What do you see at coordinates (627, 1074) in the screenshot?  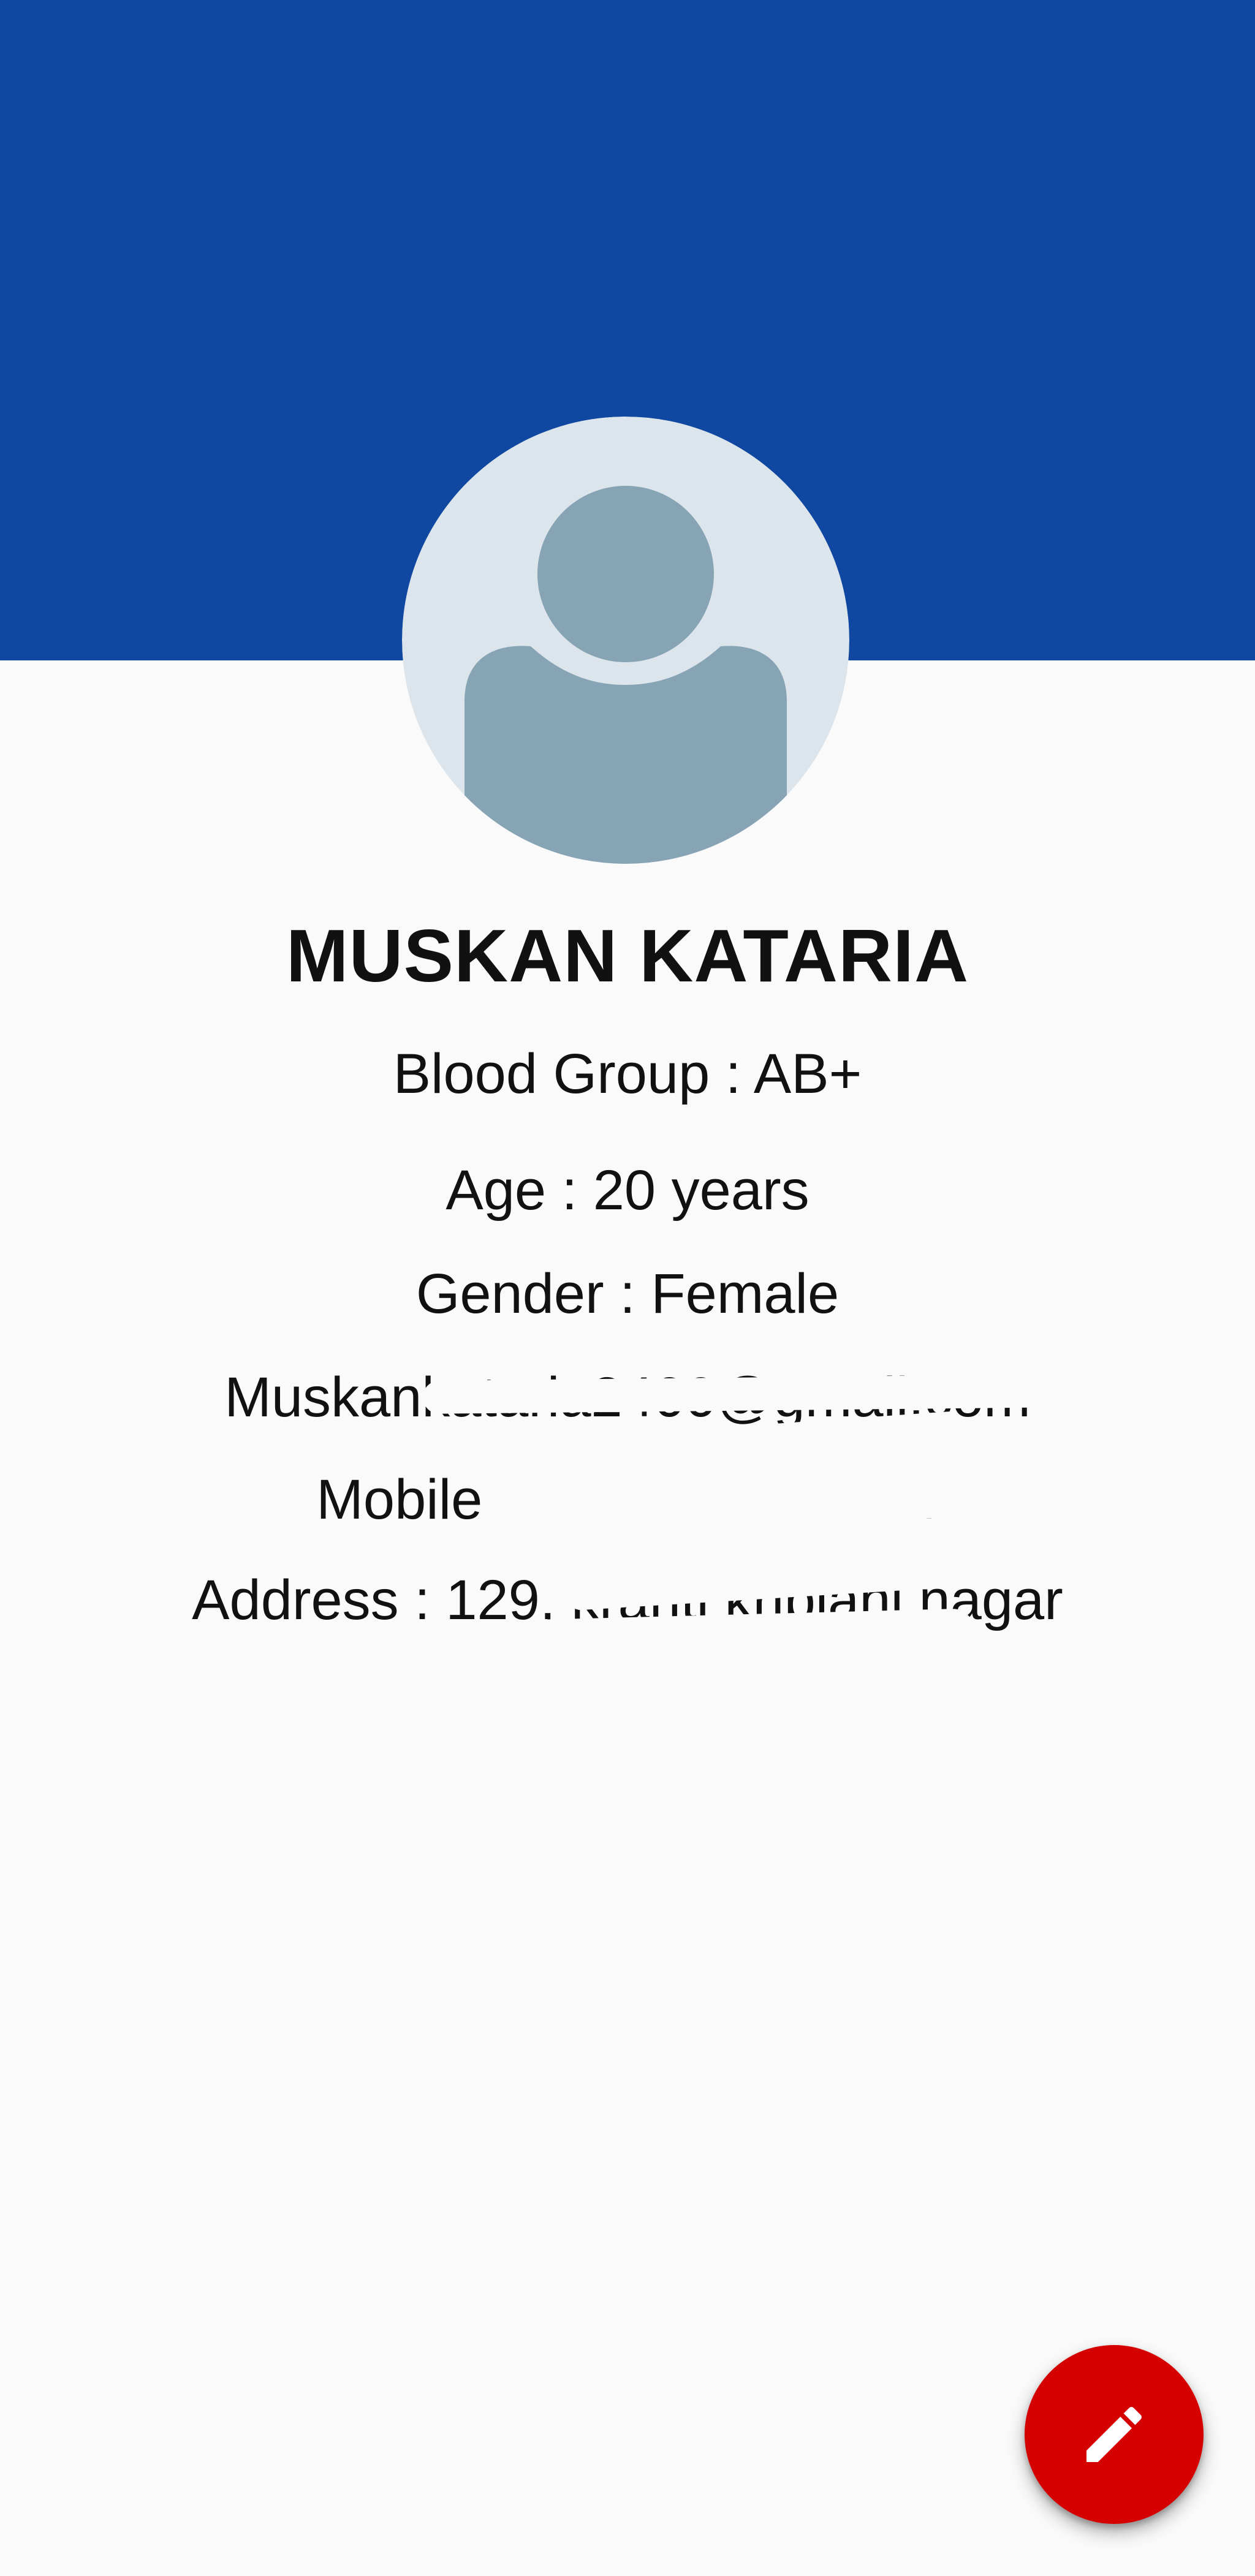 I see `blood-group-text: Blood Group : AB+` at bounding box center [627, 1074].